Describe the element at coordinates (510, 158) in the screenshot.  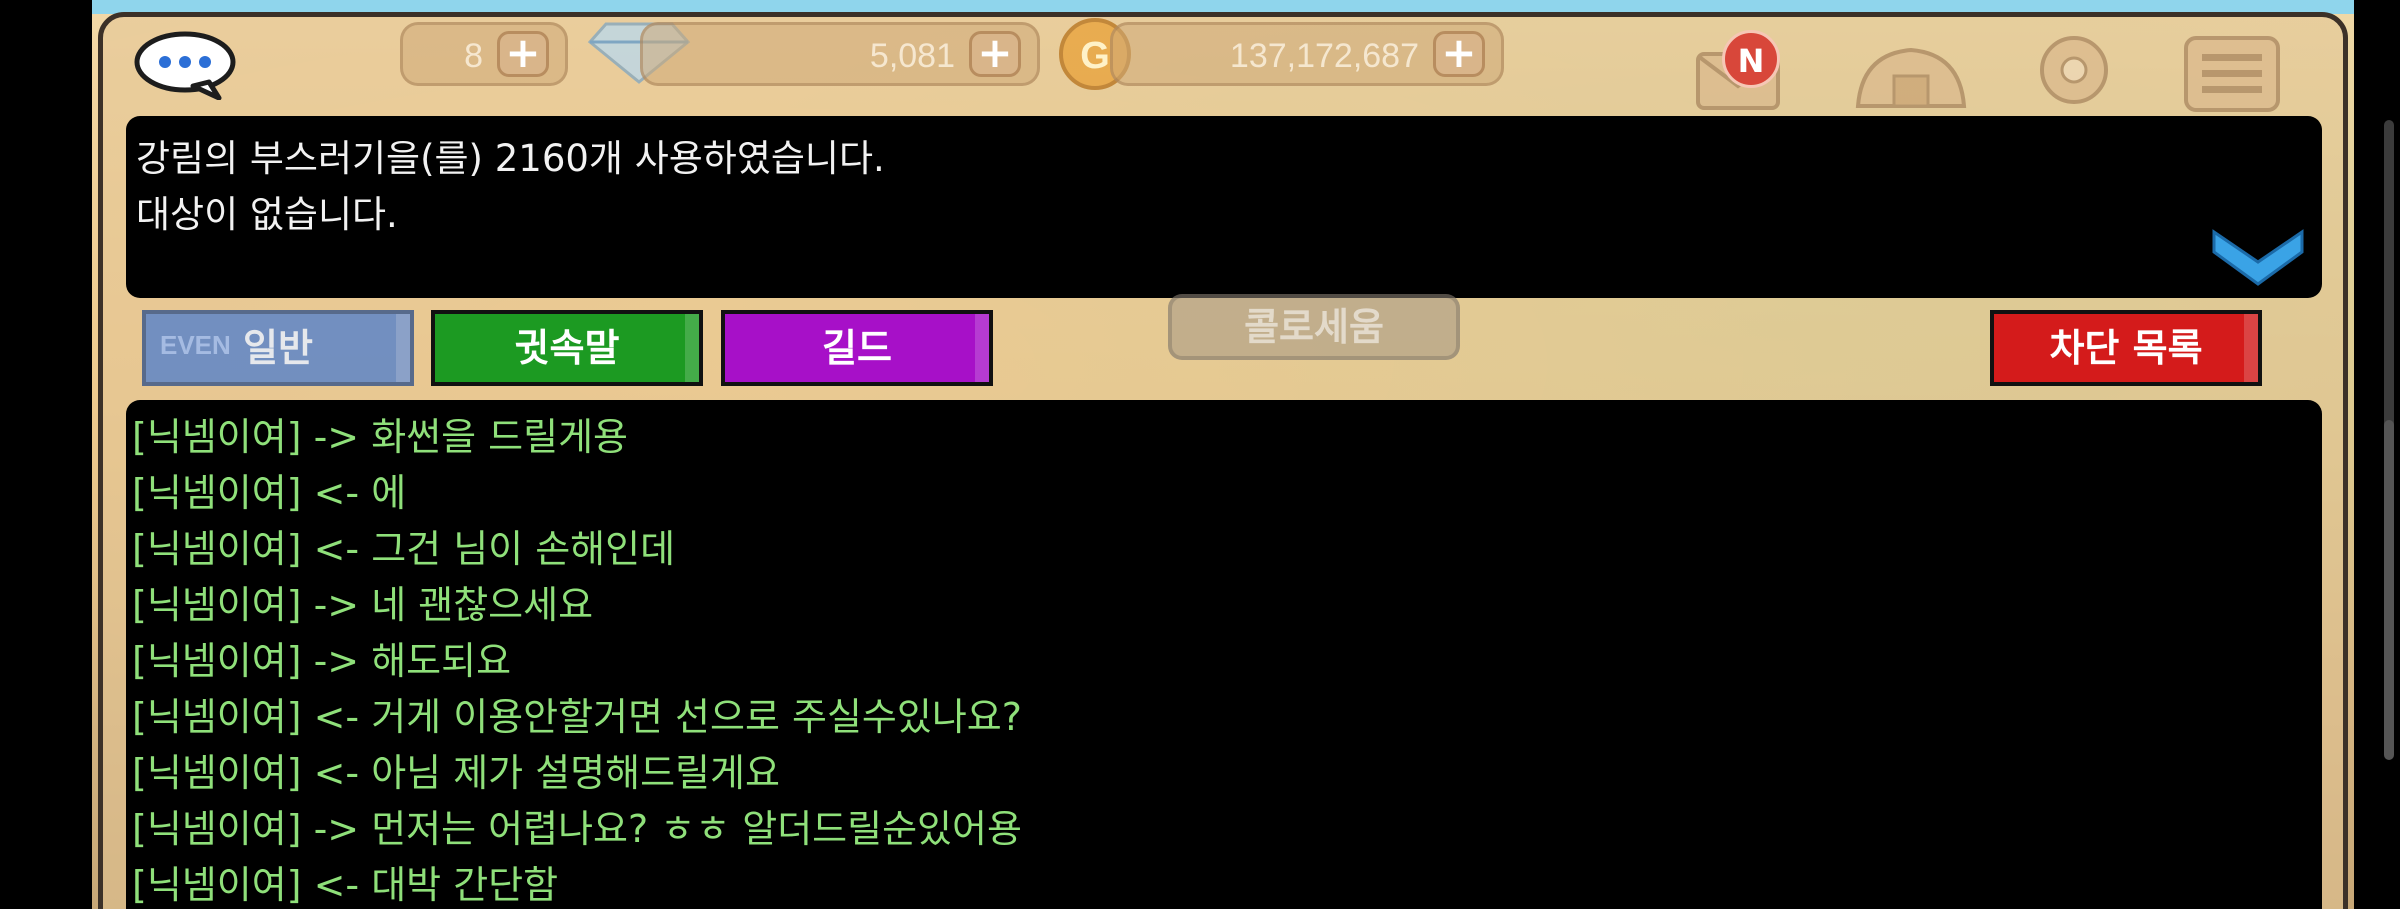
I see `system-message: 강림의 부스러기을(를) 2160개 사용하였습니다.` at that location.